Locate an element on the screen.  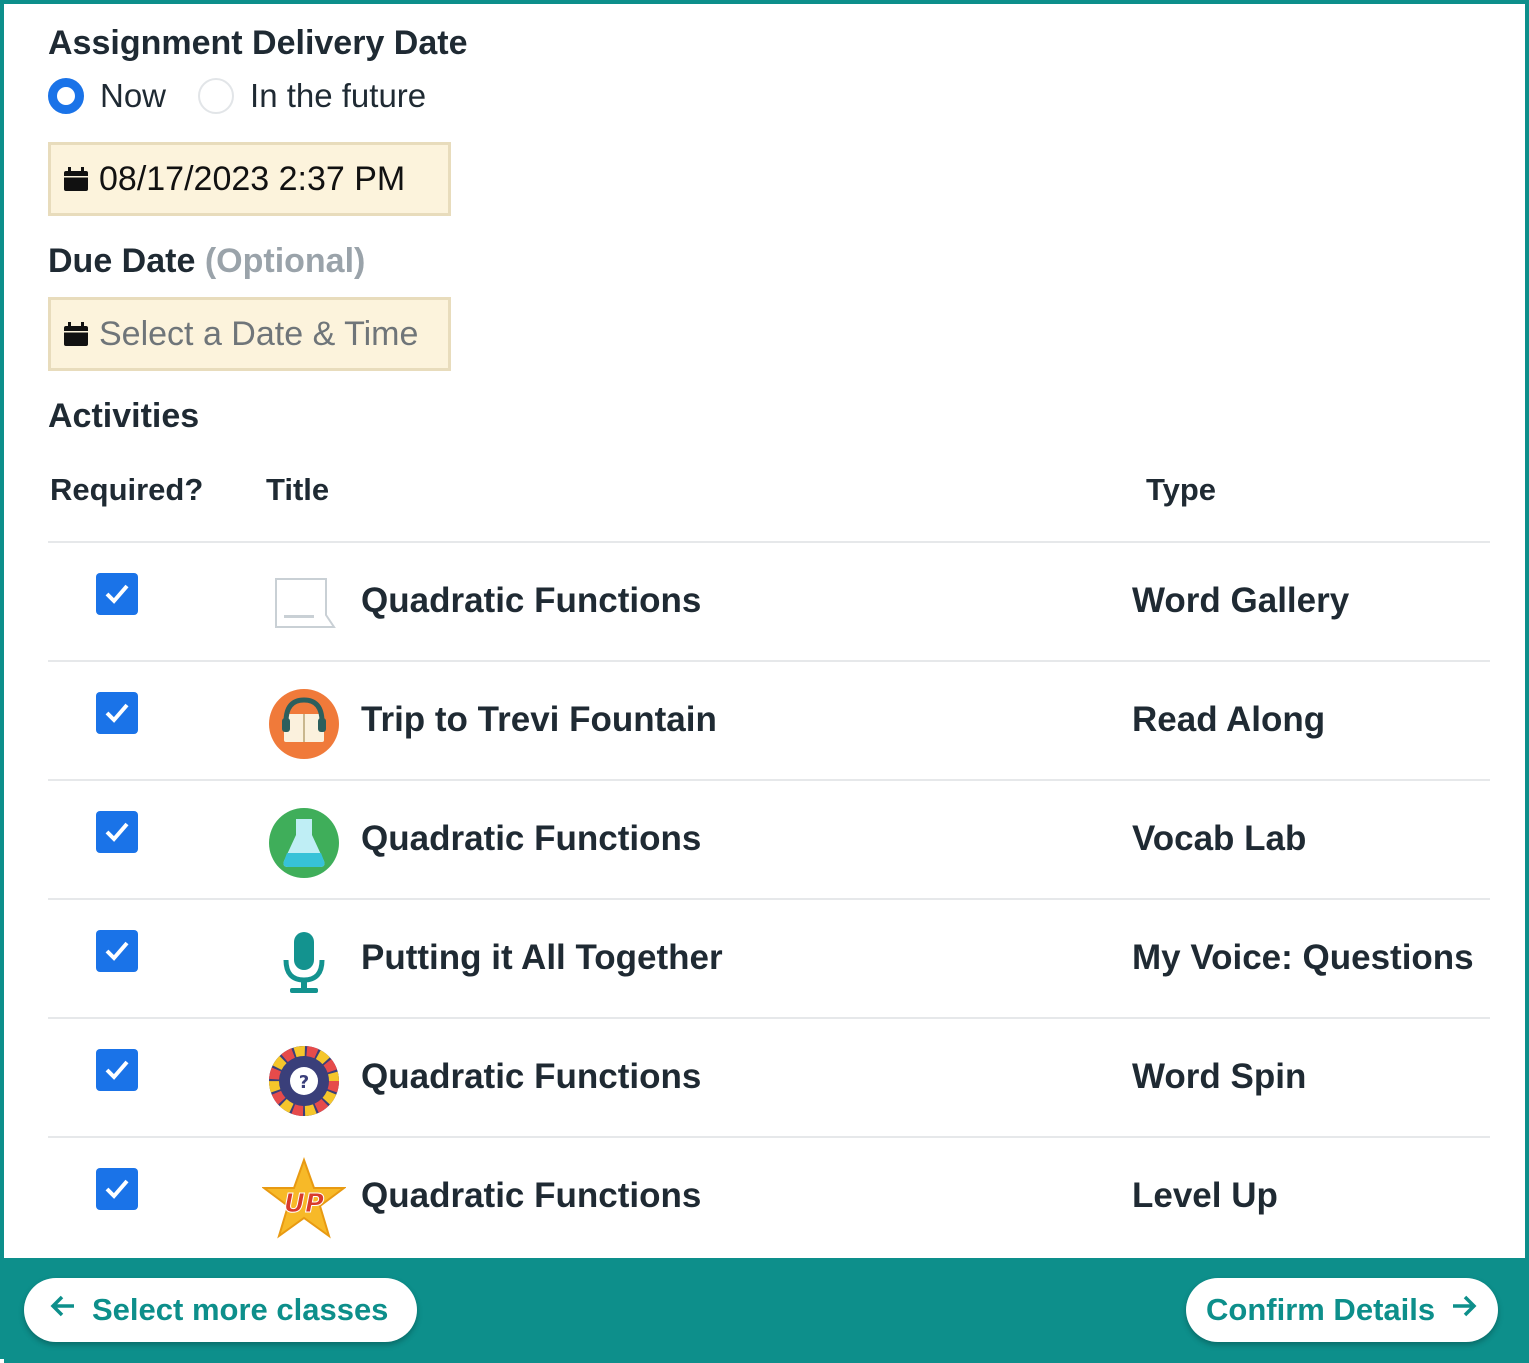
radio-now is located at coordinates (66, 96).